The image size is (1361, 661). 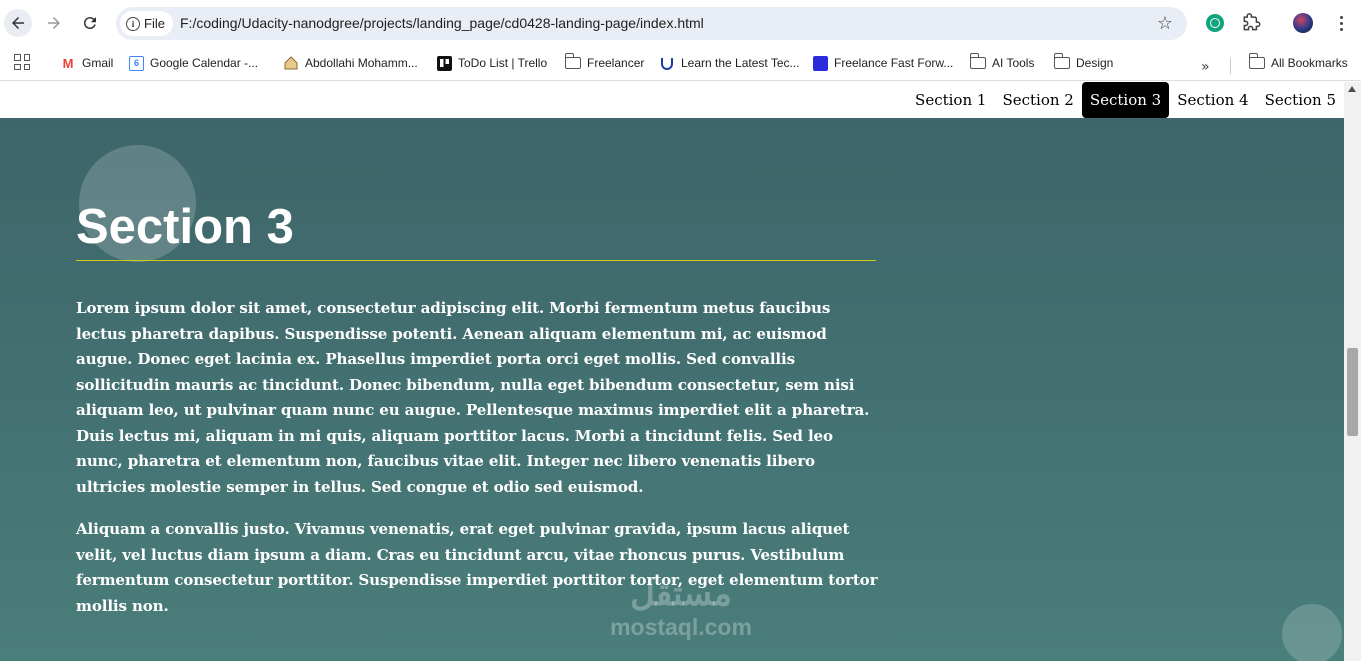 I want to click on udacity-icon, so click(x=667, y=64).